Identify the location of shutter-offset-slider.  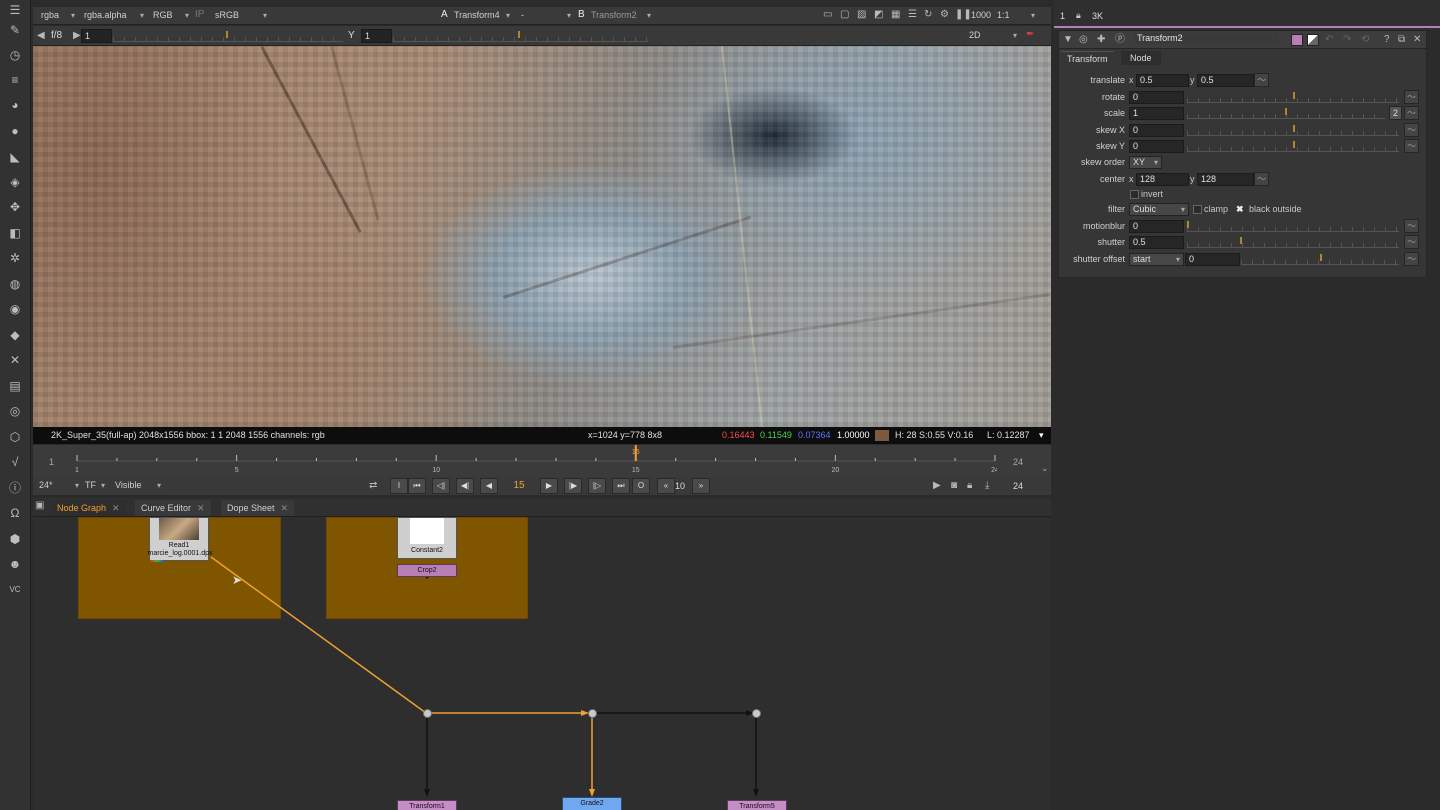
(1320, 258).